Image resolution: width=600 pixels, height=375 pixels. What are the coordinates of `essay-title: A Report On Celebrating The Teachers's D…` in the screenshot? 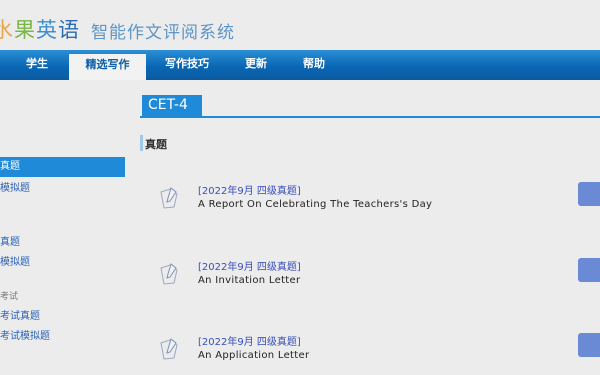 It's located at (315, 204).